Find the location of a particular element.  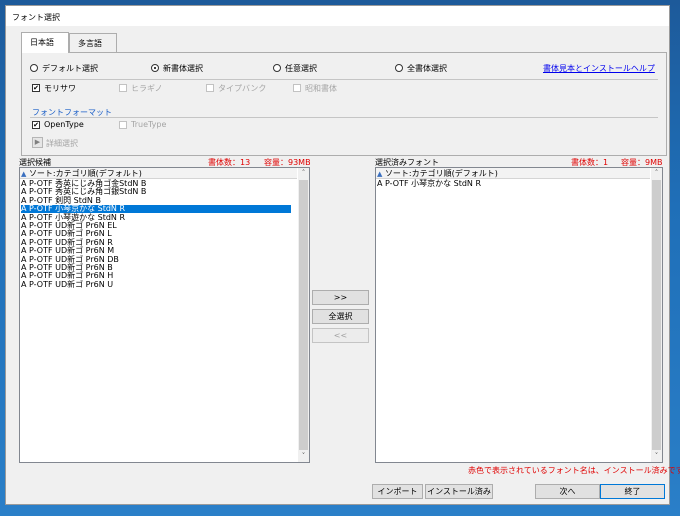

detail-select-label: 詳細選択 is located at coordinates (62, 143).